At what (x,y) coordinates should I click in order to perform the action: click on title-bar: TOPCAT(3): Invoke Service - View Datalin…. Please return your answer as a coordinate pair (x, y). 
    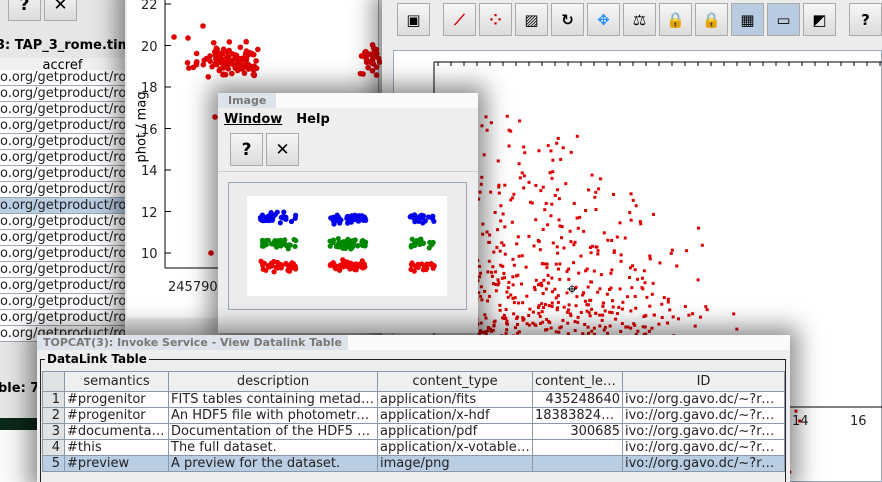
    Looking at the image, I should click on (413, 342).